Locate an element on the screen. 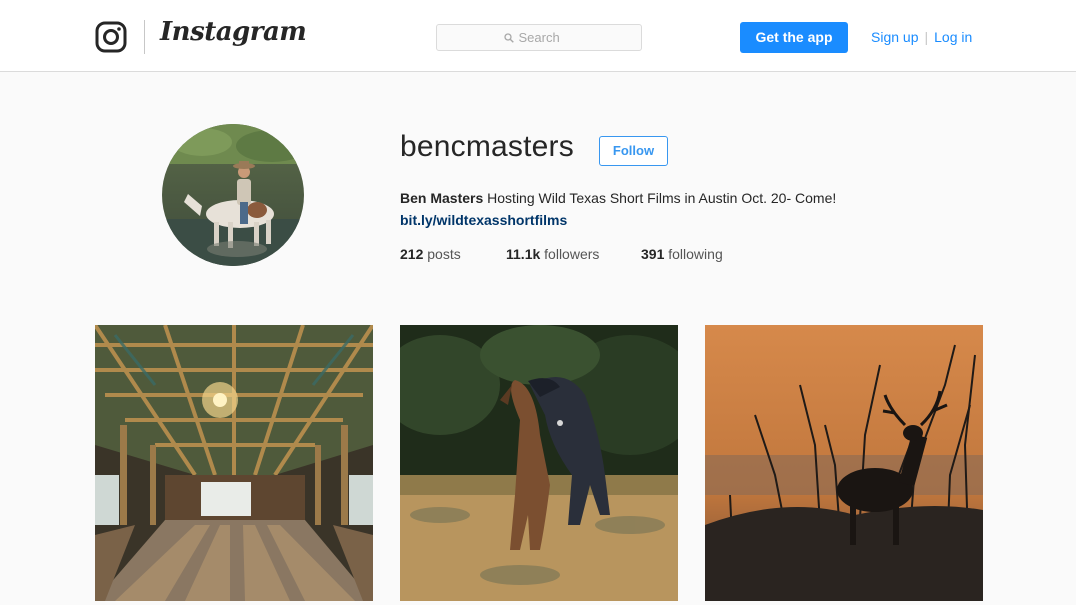 The height and width of the screenshot is (605, 1076). stat-followers: 11.1k followers is located at coordinates (552, 254).